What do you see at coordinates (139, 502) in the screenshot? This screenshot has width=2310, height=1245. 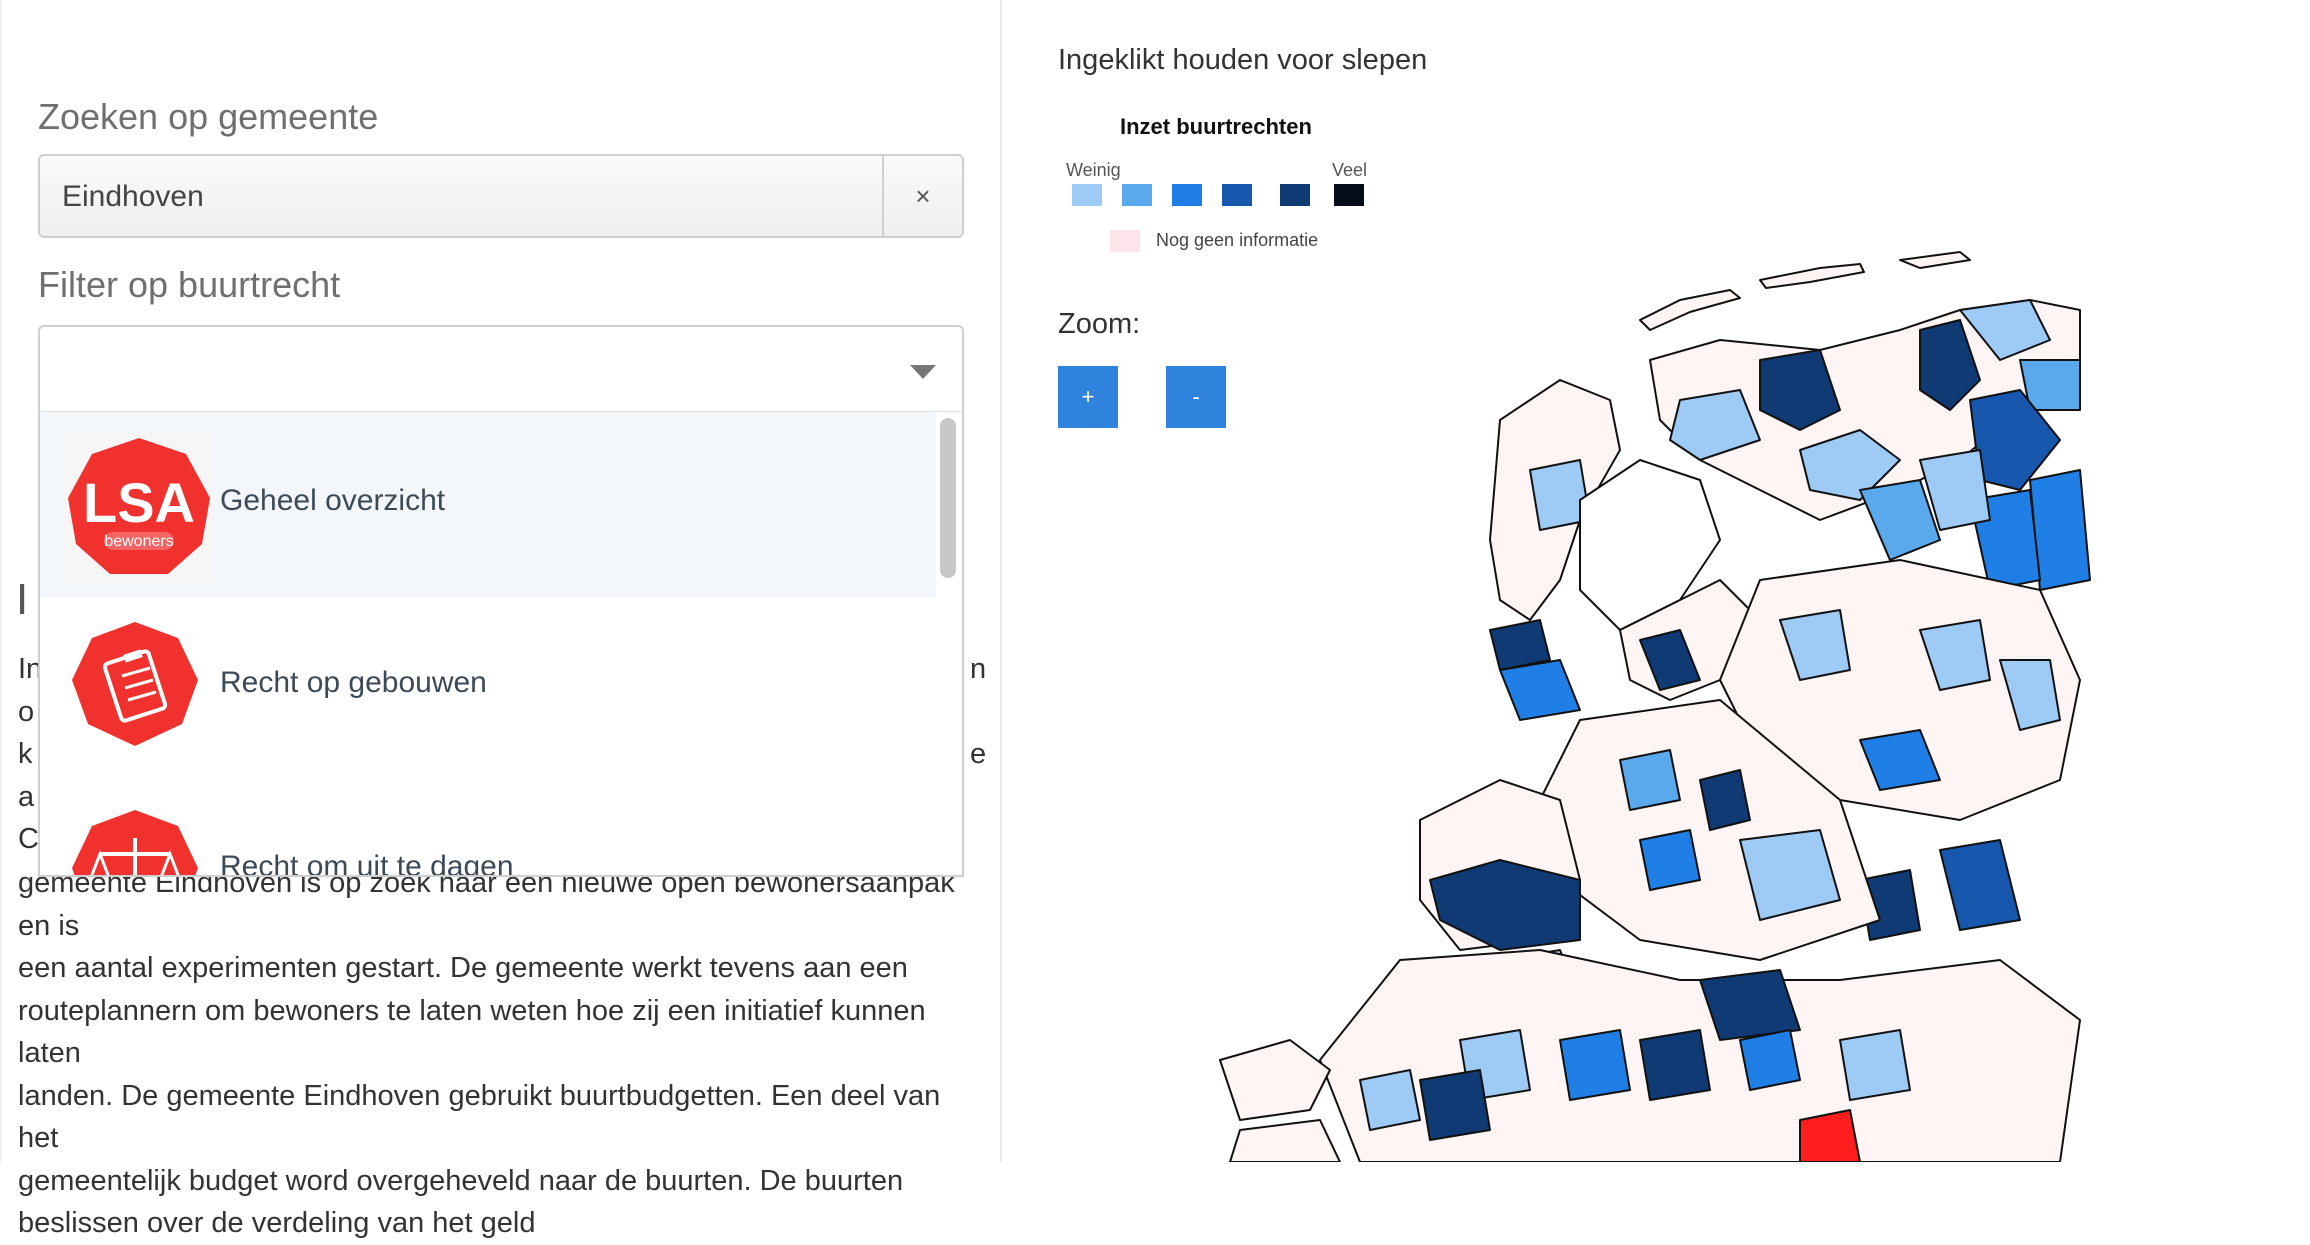 I see `svg-text: LSA` at bounding box center [139, 502].